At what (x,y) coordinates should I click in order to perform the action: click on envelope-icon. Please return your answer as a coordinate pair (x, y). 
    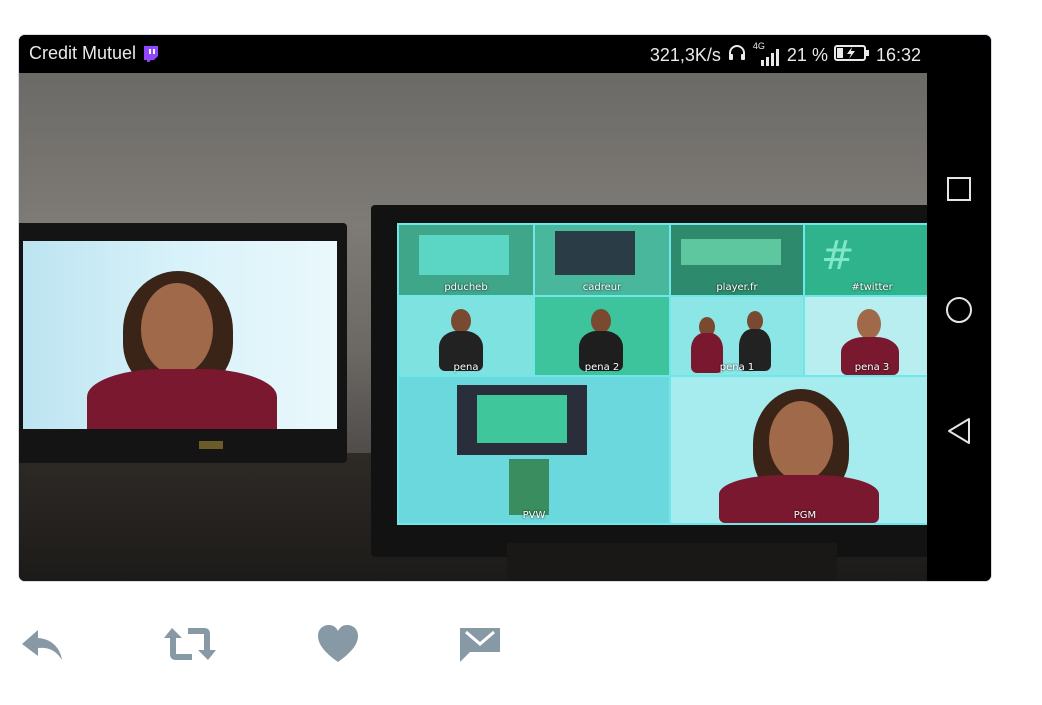
    Looking at the image, I should click on (480, 645).